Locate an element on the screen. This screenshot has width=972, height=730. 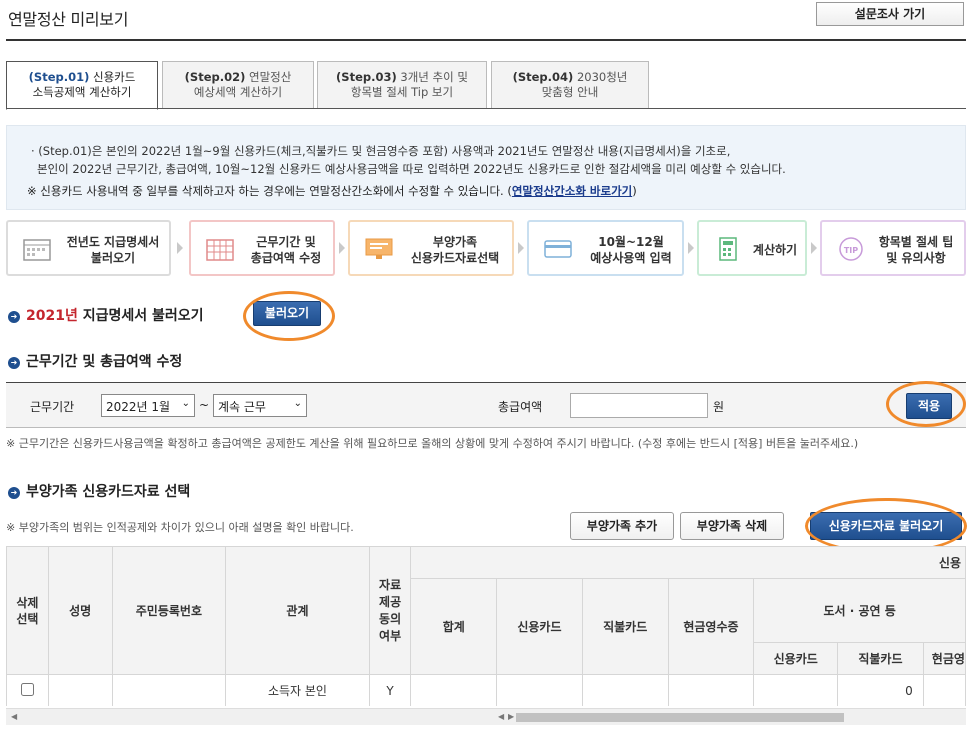
step-calculate: 계산하기 is located at coordinates (752, 248).